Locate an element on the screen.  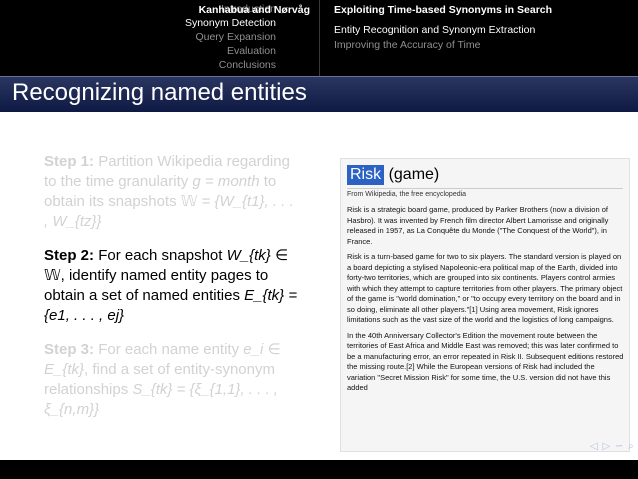
footer-bar is located at coordinates (319, 469).